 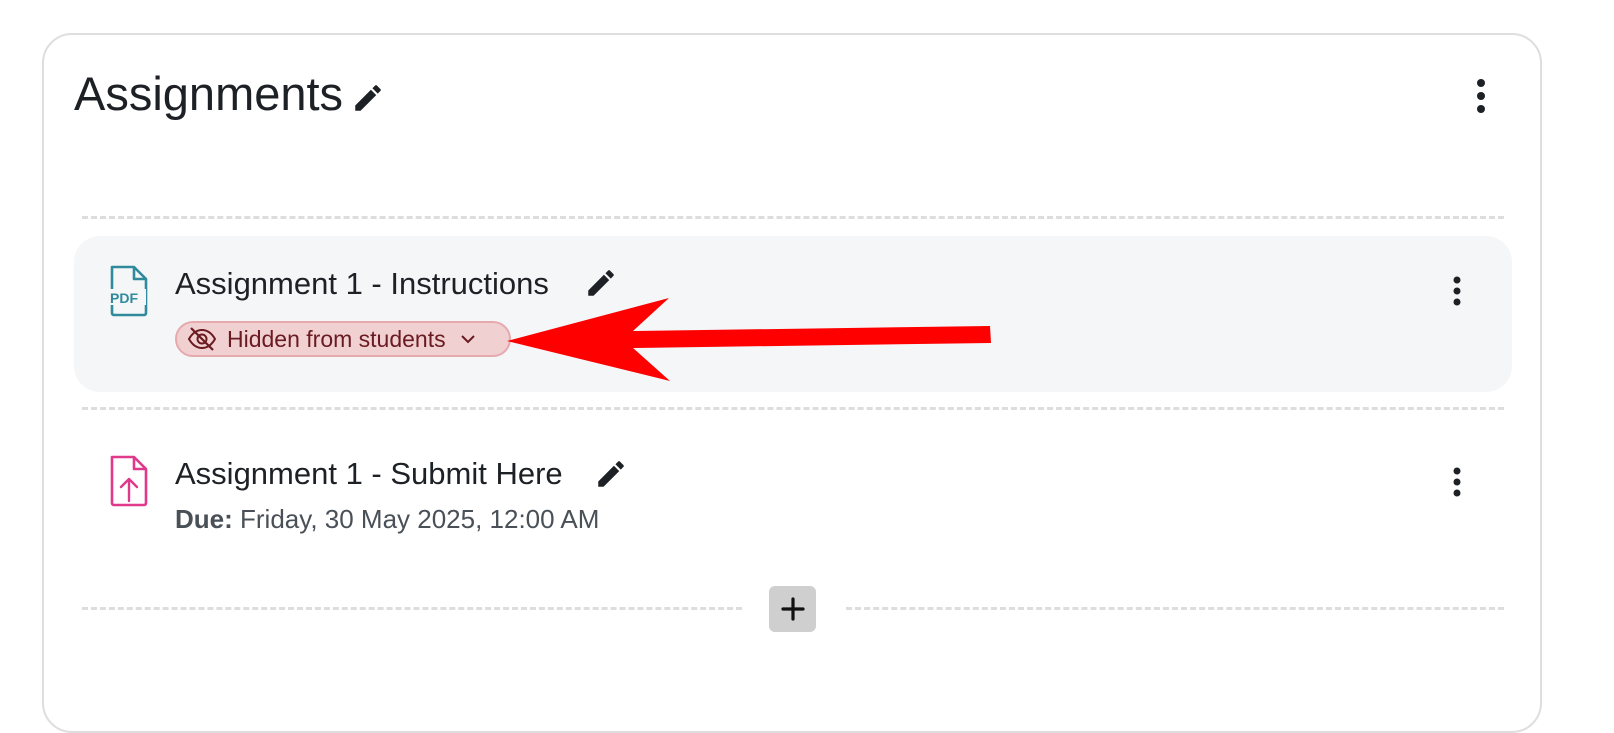 I want to click on due-date: Due: Friday, 30 May 2025, 12:00 AM, so click(x=387, y=519).